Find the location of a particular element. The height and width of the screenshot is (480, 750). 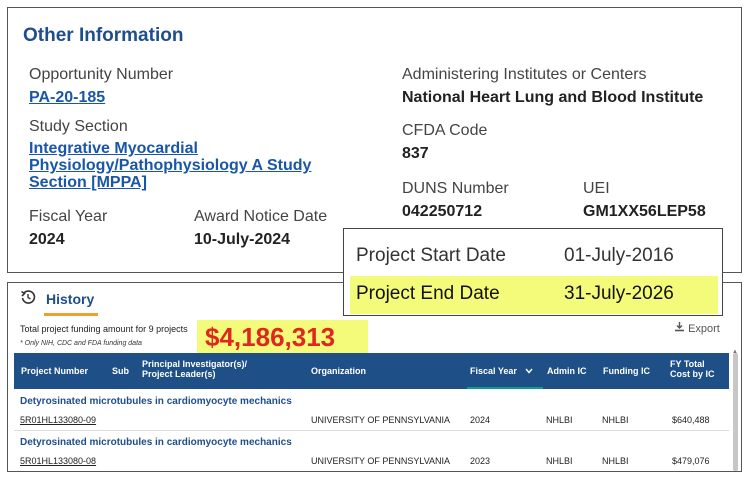

uei-value: GM1XX56LEP58 is located at coordinates (644, 211).